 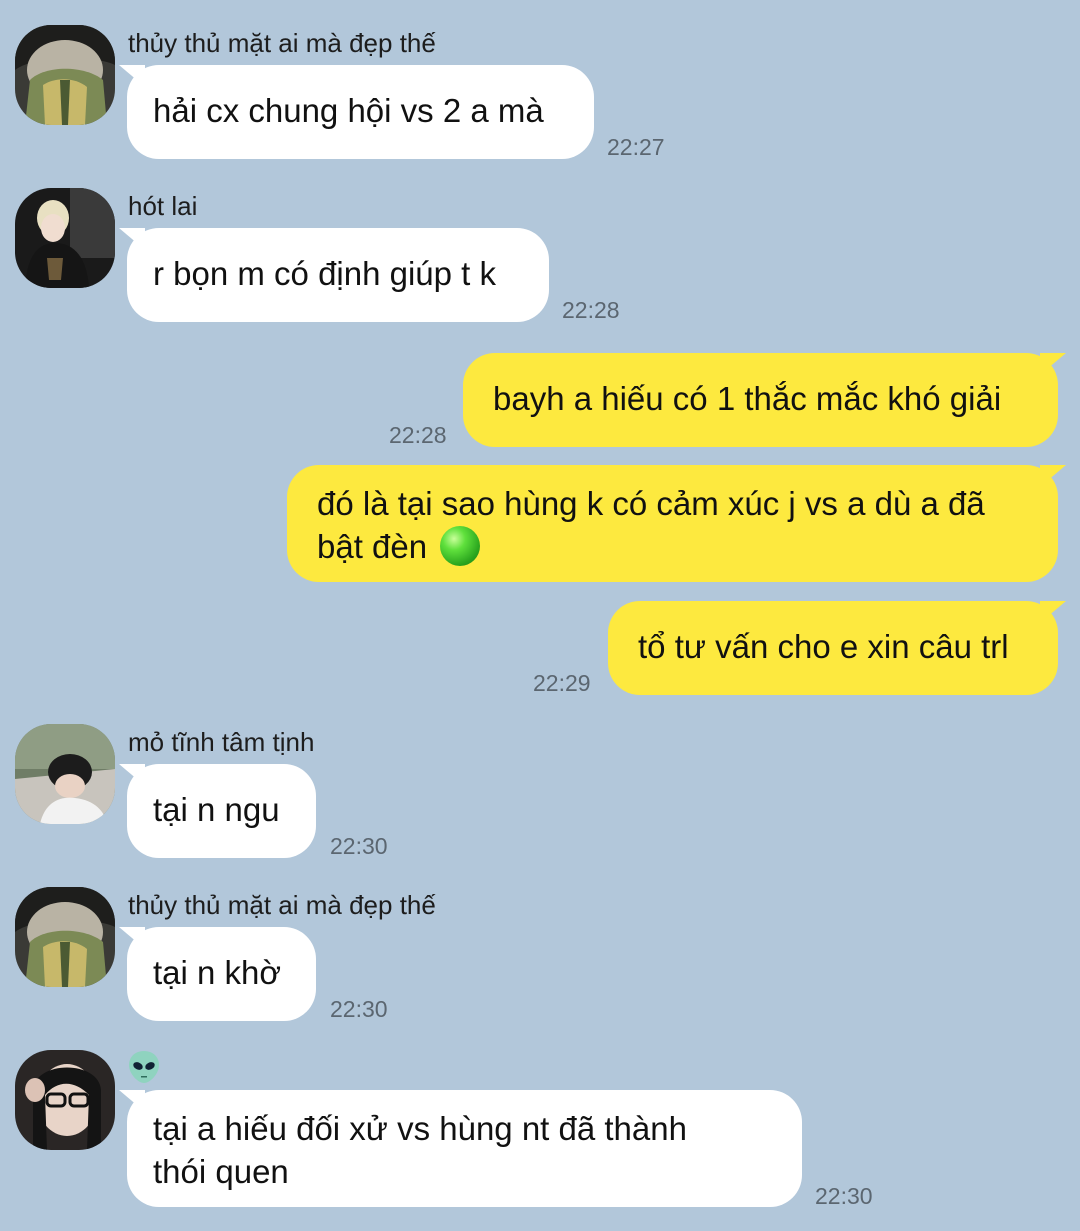 What do you see at coordinates (673, 546) in the screenshot?
I see `message-text-line: bật đèn` at bounding box center [673, 546].